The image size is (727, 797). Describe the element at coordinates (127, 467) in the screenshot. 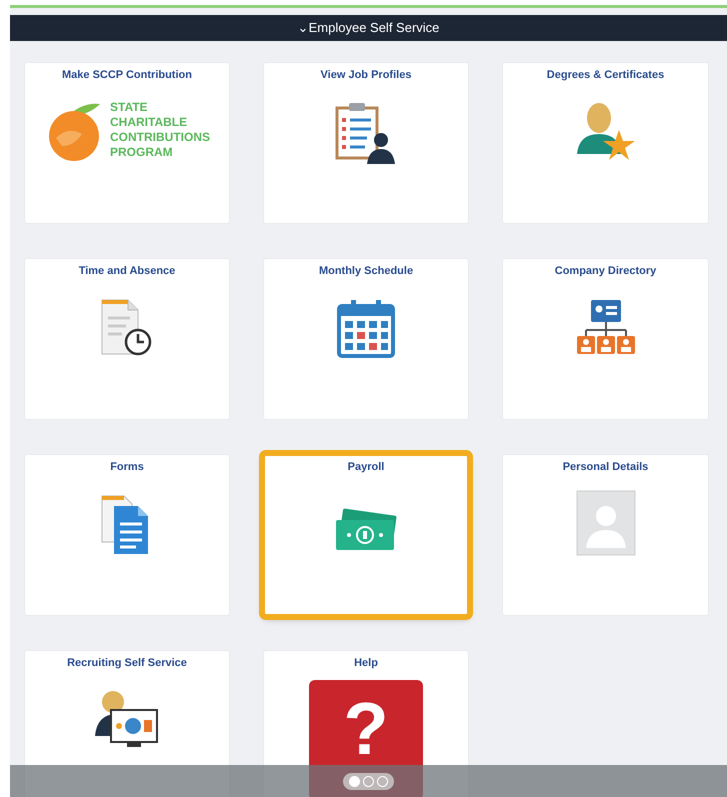

I see `tile-title: Forms` at that location.